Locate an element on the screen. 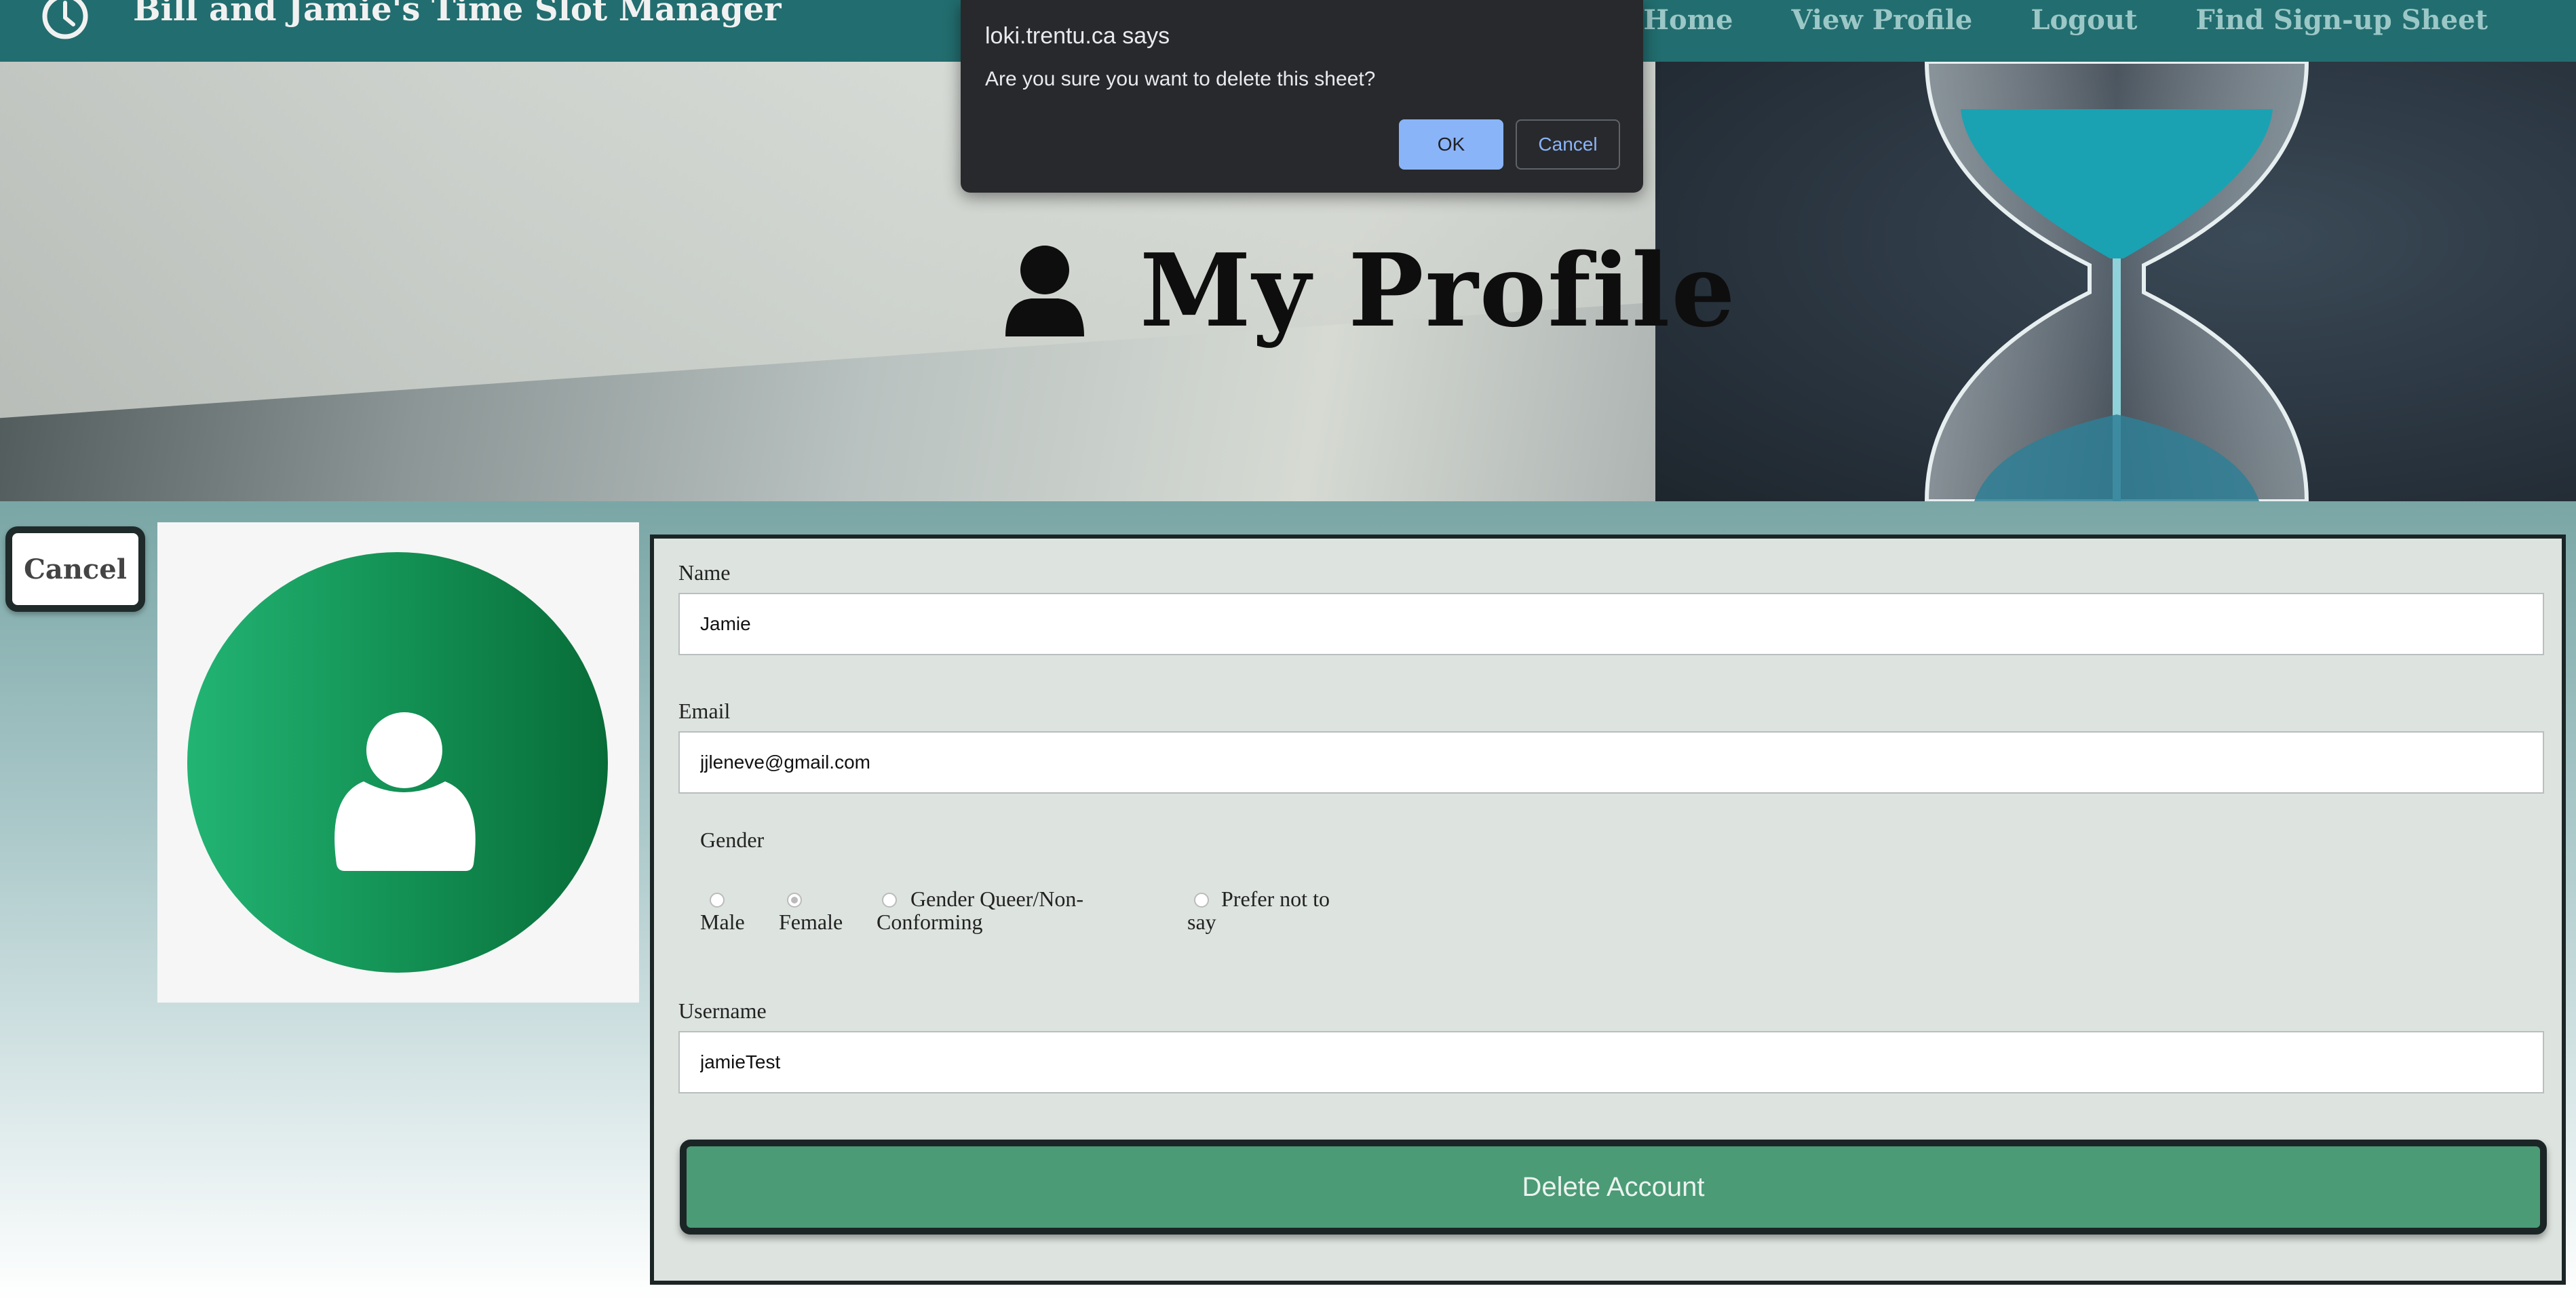 The width and height of the screenshot is (2576, 1301). delete-account-button: Delete Account is located at coordinates (1613, 1187).